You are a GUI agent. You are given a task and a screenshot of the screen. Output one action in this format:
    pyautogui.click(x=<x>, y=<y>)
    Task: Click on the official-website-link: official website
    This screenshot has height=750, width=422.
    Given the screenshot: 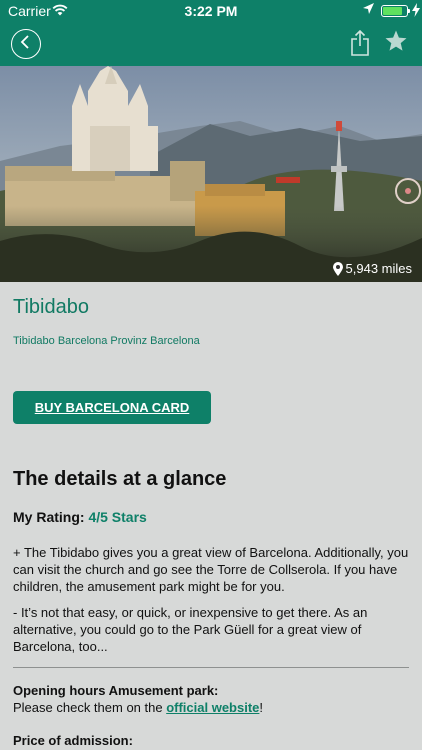 What is the action you would take?
    pyautogui.click(x=212, y=707)
    